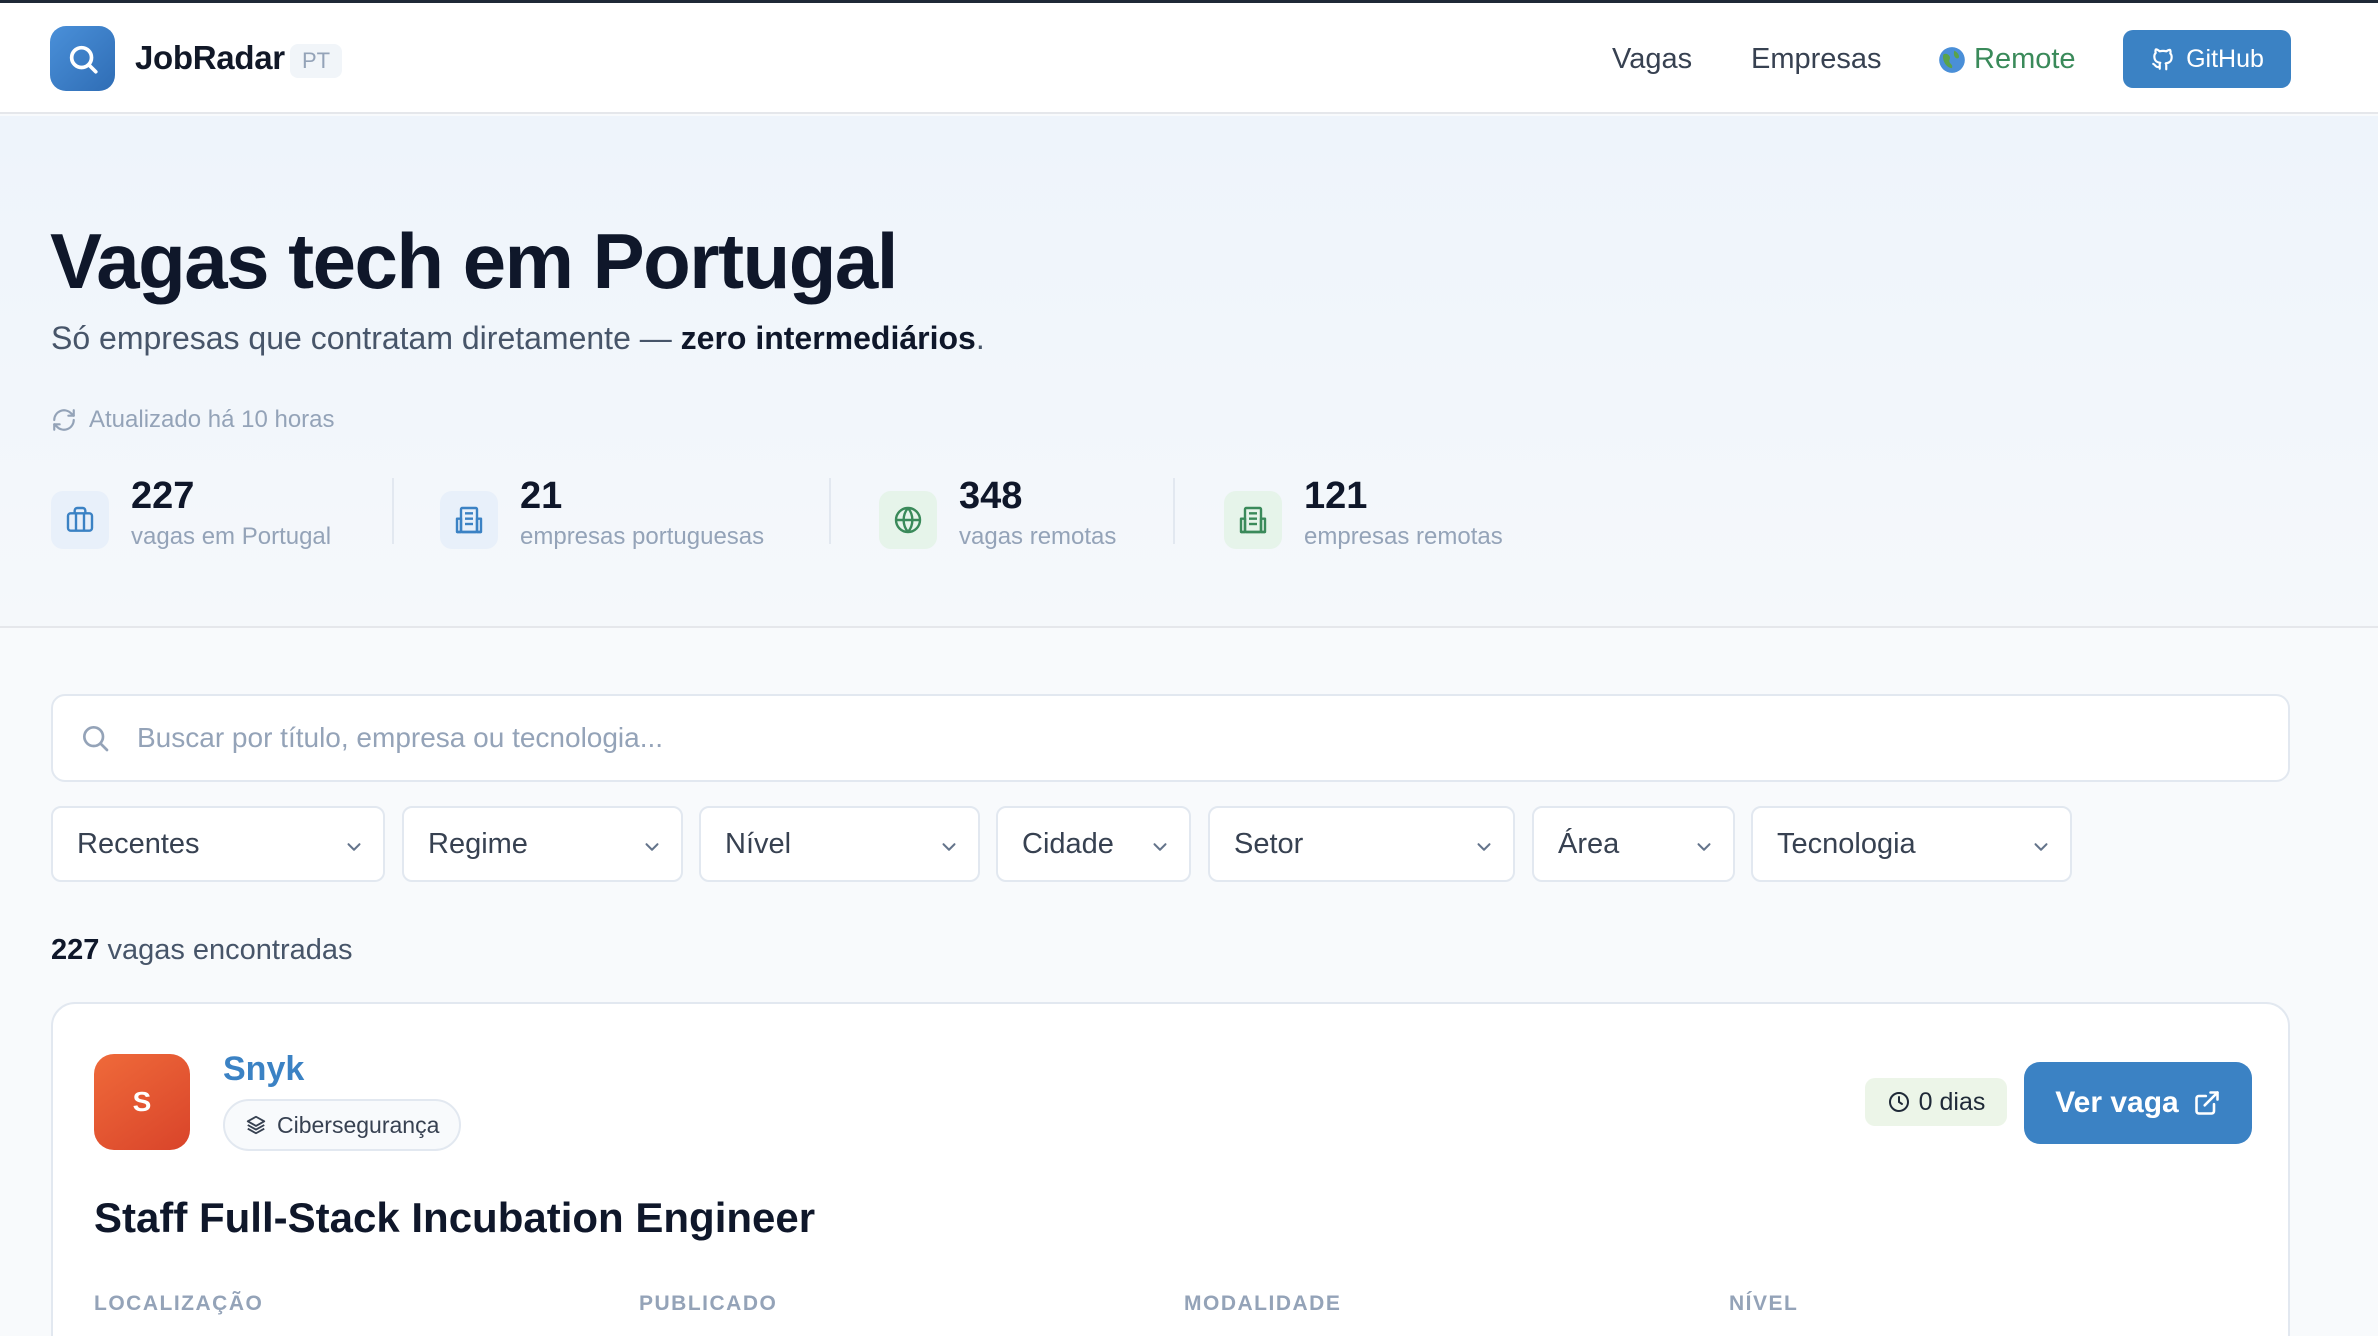 The image size is (2378, 1336). I want to click on regime-select-value: Regime, so click(478, 844).